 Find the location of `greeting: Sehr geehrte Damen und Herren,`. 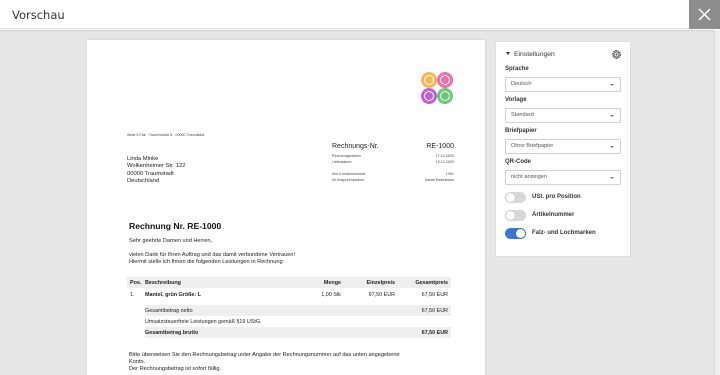

greeting: Sehr geehrte Damen und Herren, is located at coordinates (171, 241).